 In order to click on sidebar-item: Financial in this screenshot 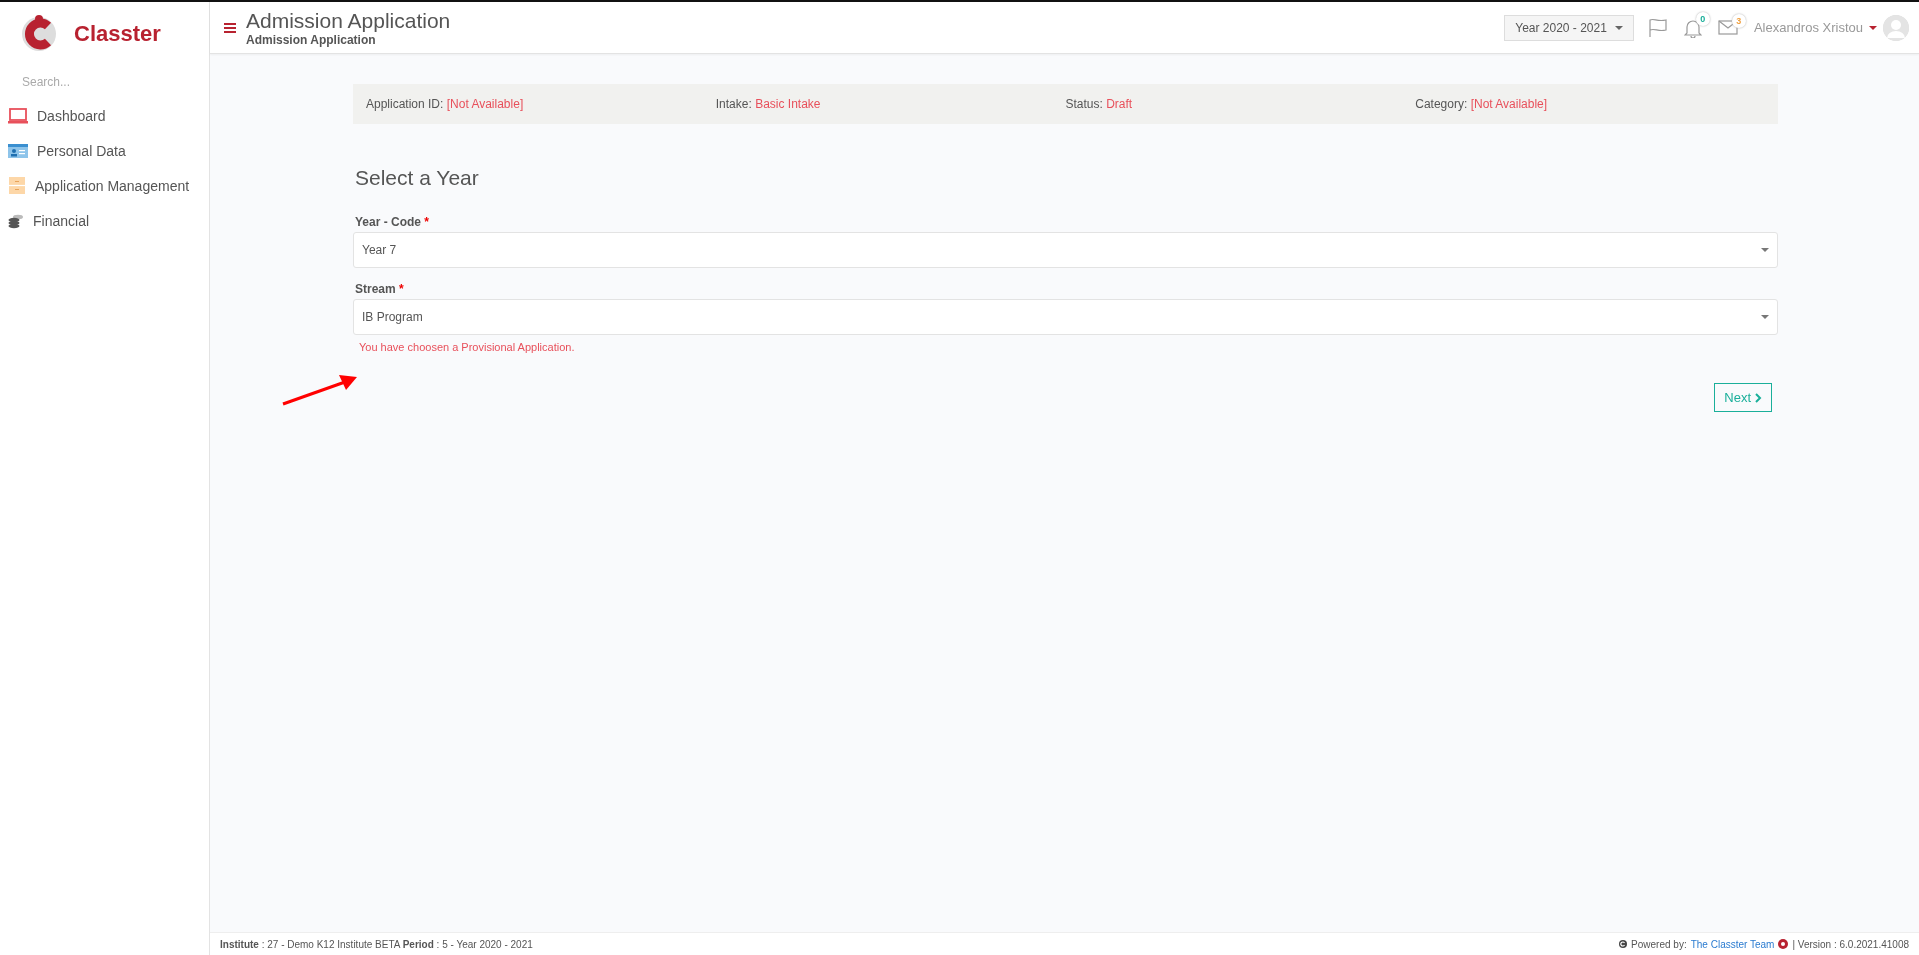, I will do `click(104, 220)`.